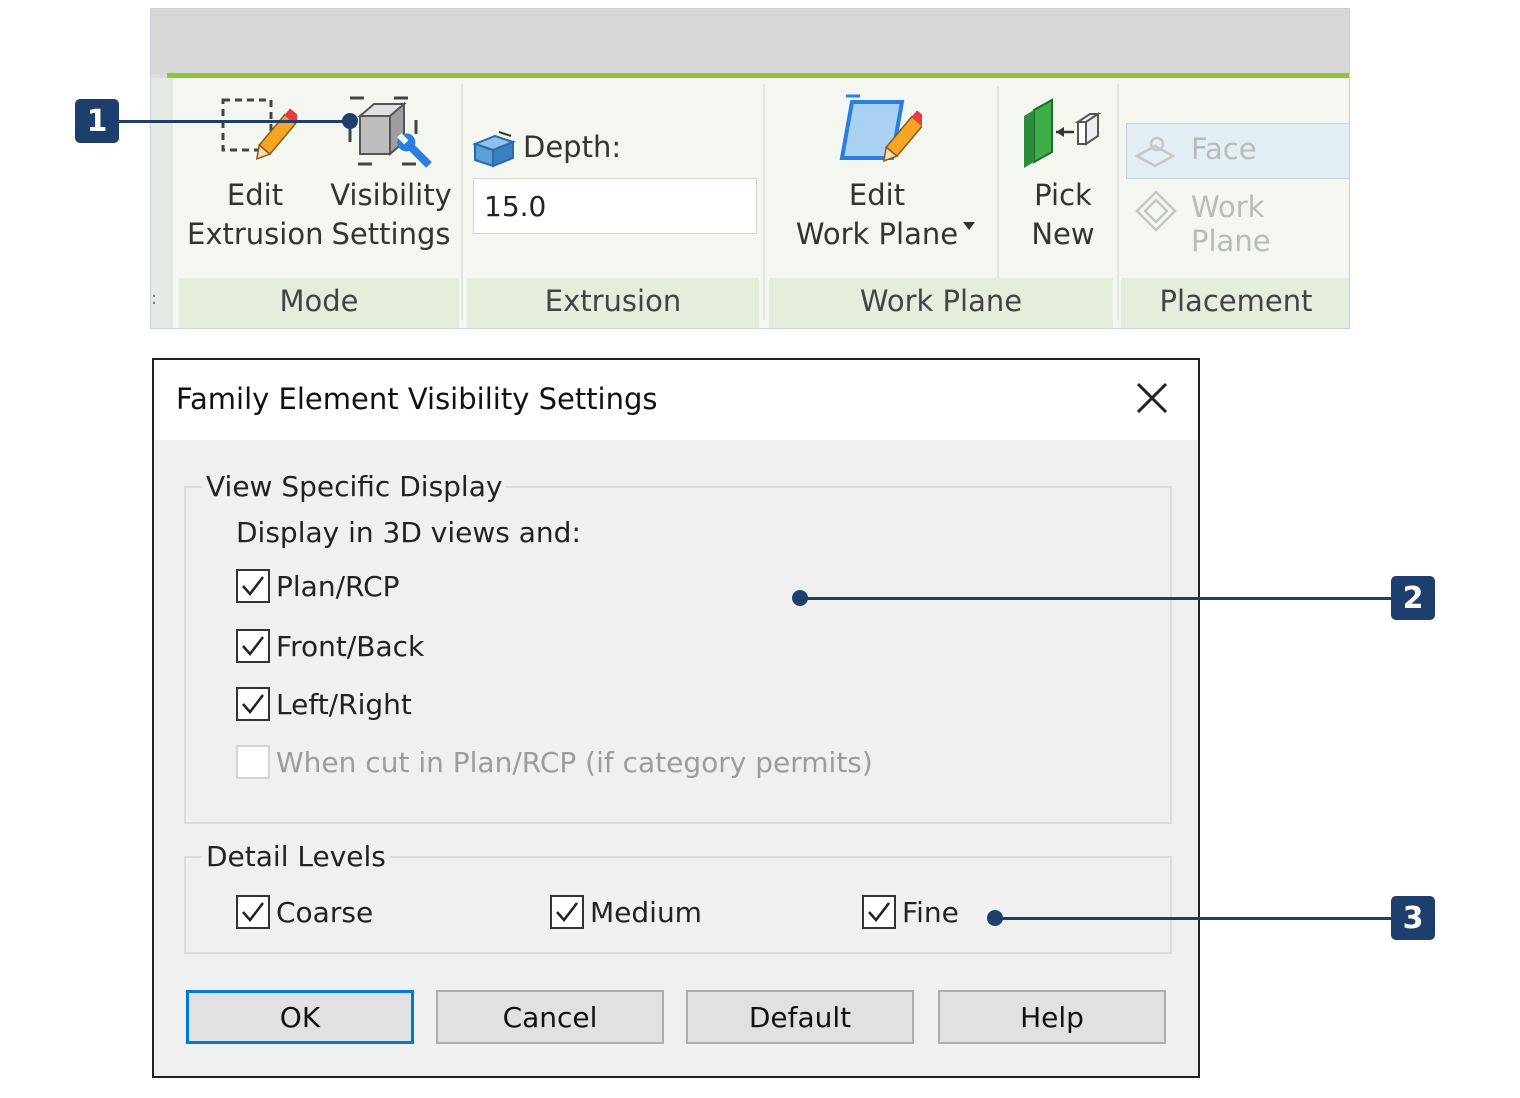 The image size is (1520, 1098). What do you see at coordinates (253, 762) in the screenshot?
I see `checkbox-box-disabled` at bounding box center [253, 762].